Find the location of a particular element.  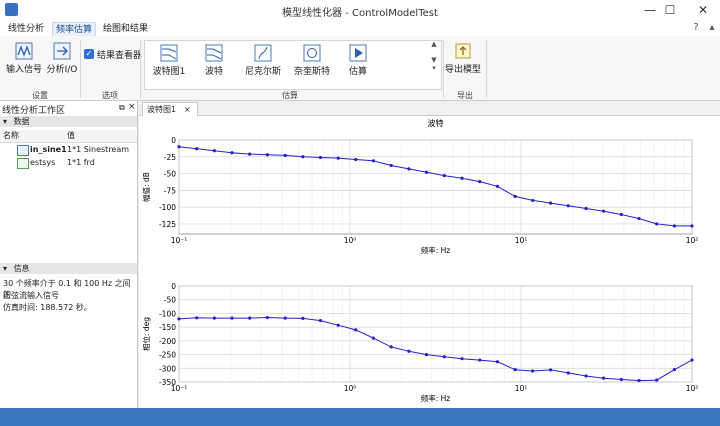

table-row: in_sine1 1*1 Sinestream is located at coordinates (68, 150).